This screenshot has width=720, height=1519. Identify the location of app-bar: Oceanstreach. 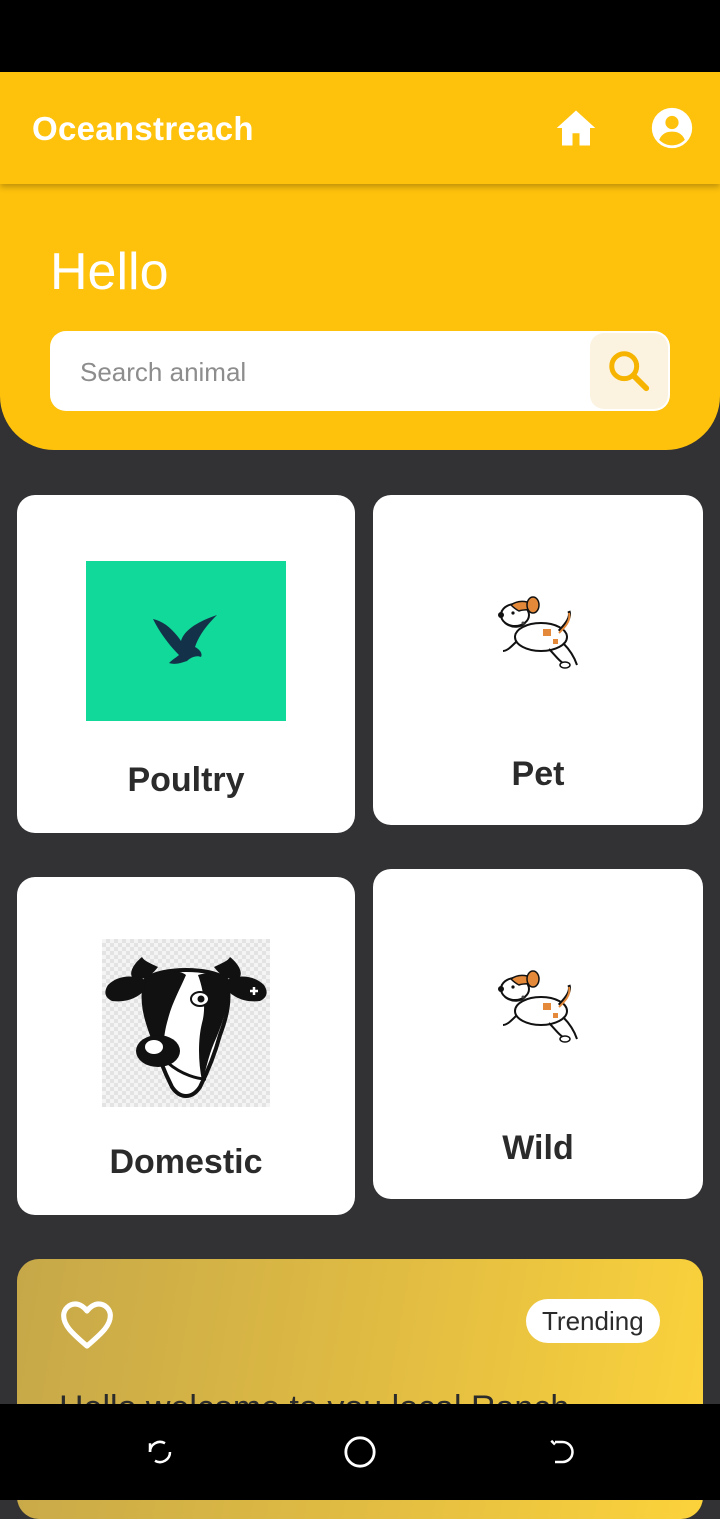
(360, 128).